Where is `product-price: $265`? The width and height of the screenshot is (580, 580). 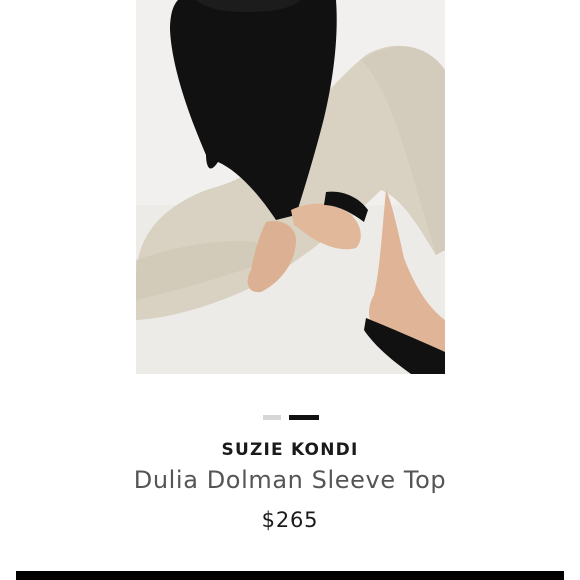 product-price: $265 is located at coordinates (290, 520).